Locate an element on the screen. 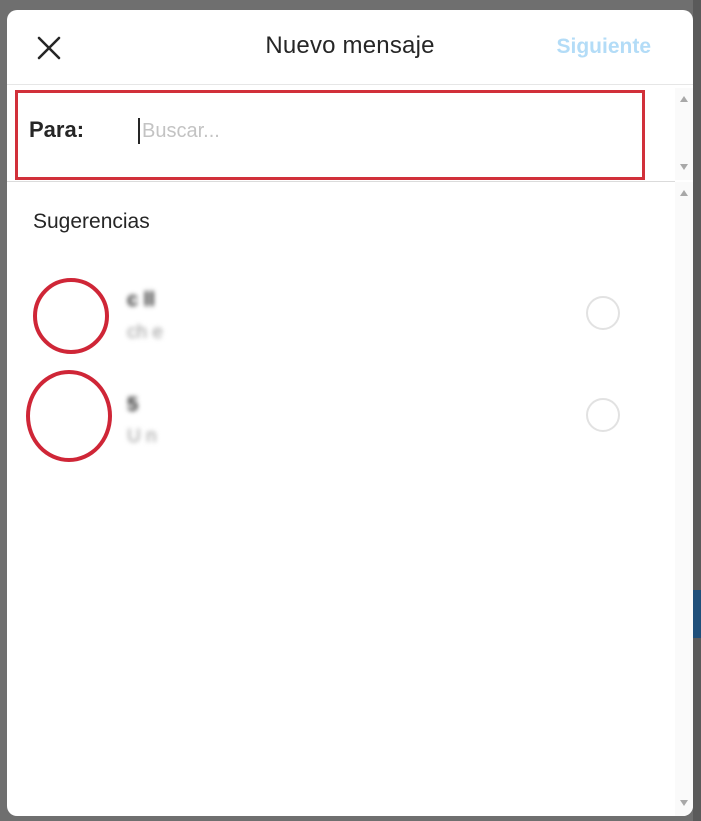  next-button: Siguiente is located at coordinates (603, 47).